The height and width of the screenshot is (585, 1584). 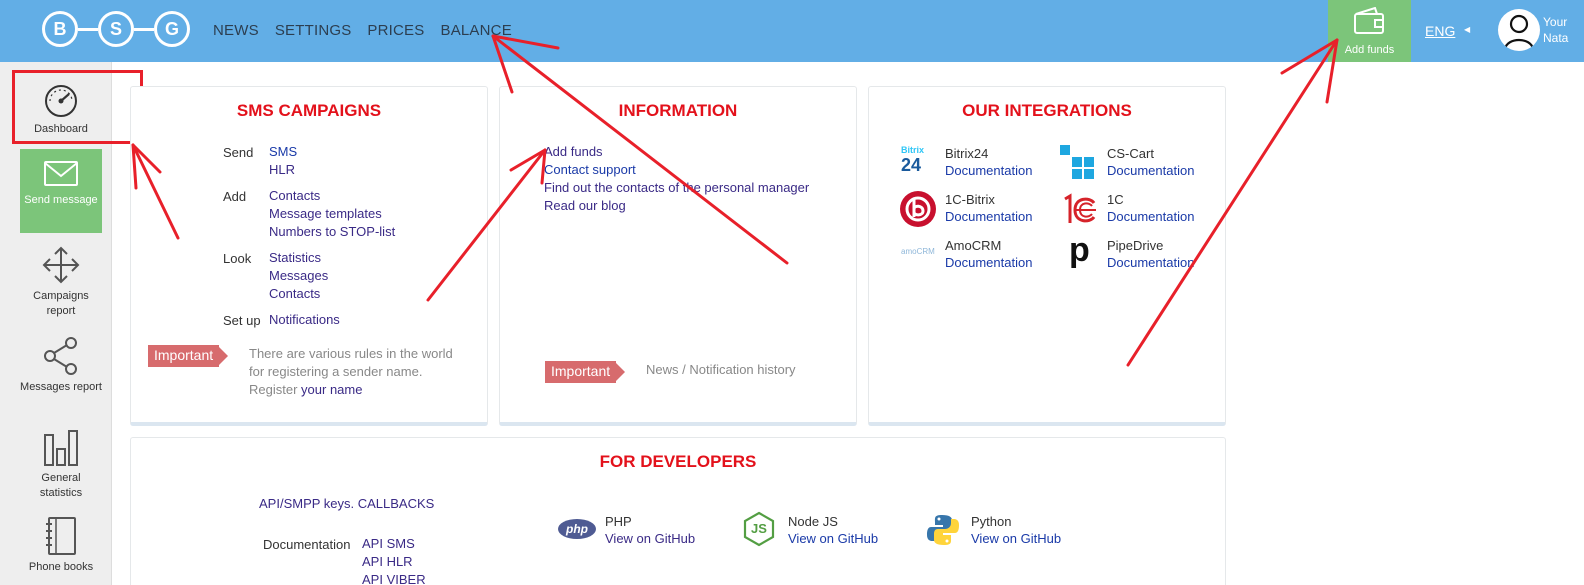 What do you see at coordinates (721, 370) in the screenshot?
I see `link-notification-history: News / Notification history` at bounding box center [721, 370].